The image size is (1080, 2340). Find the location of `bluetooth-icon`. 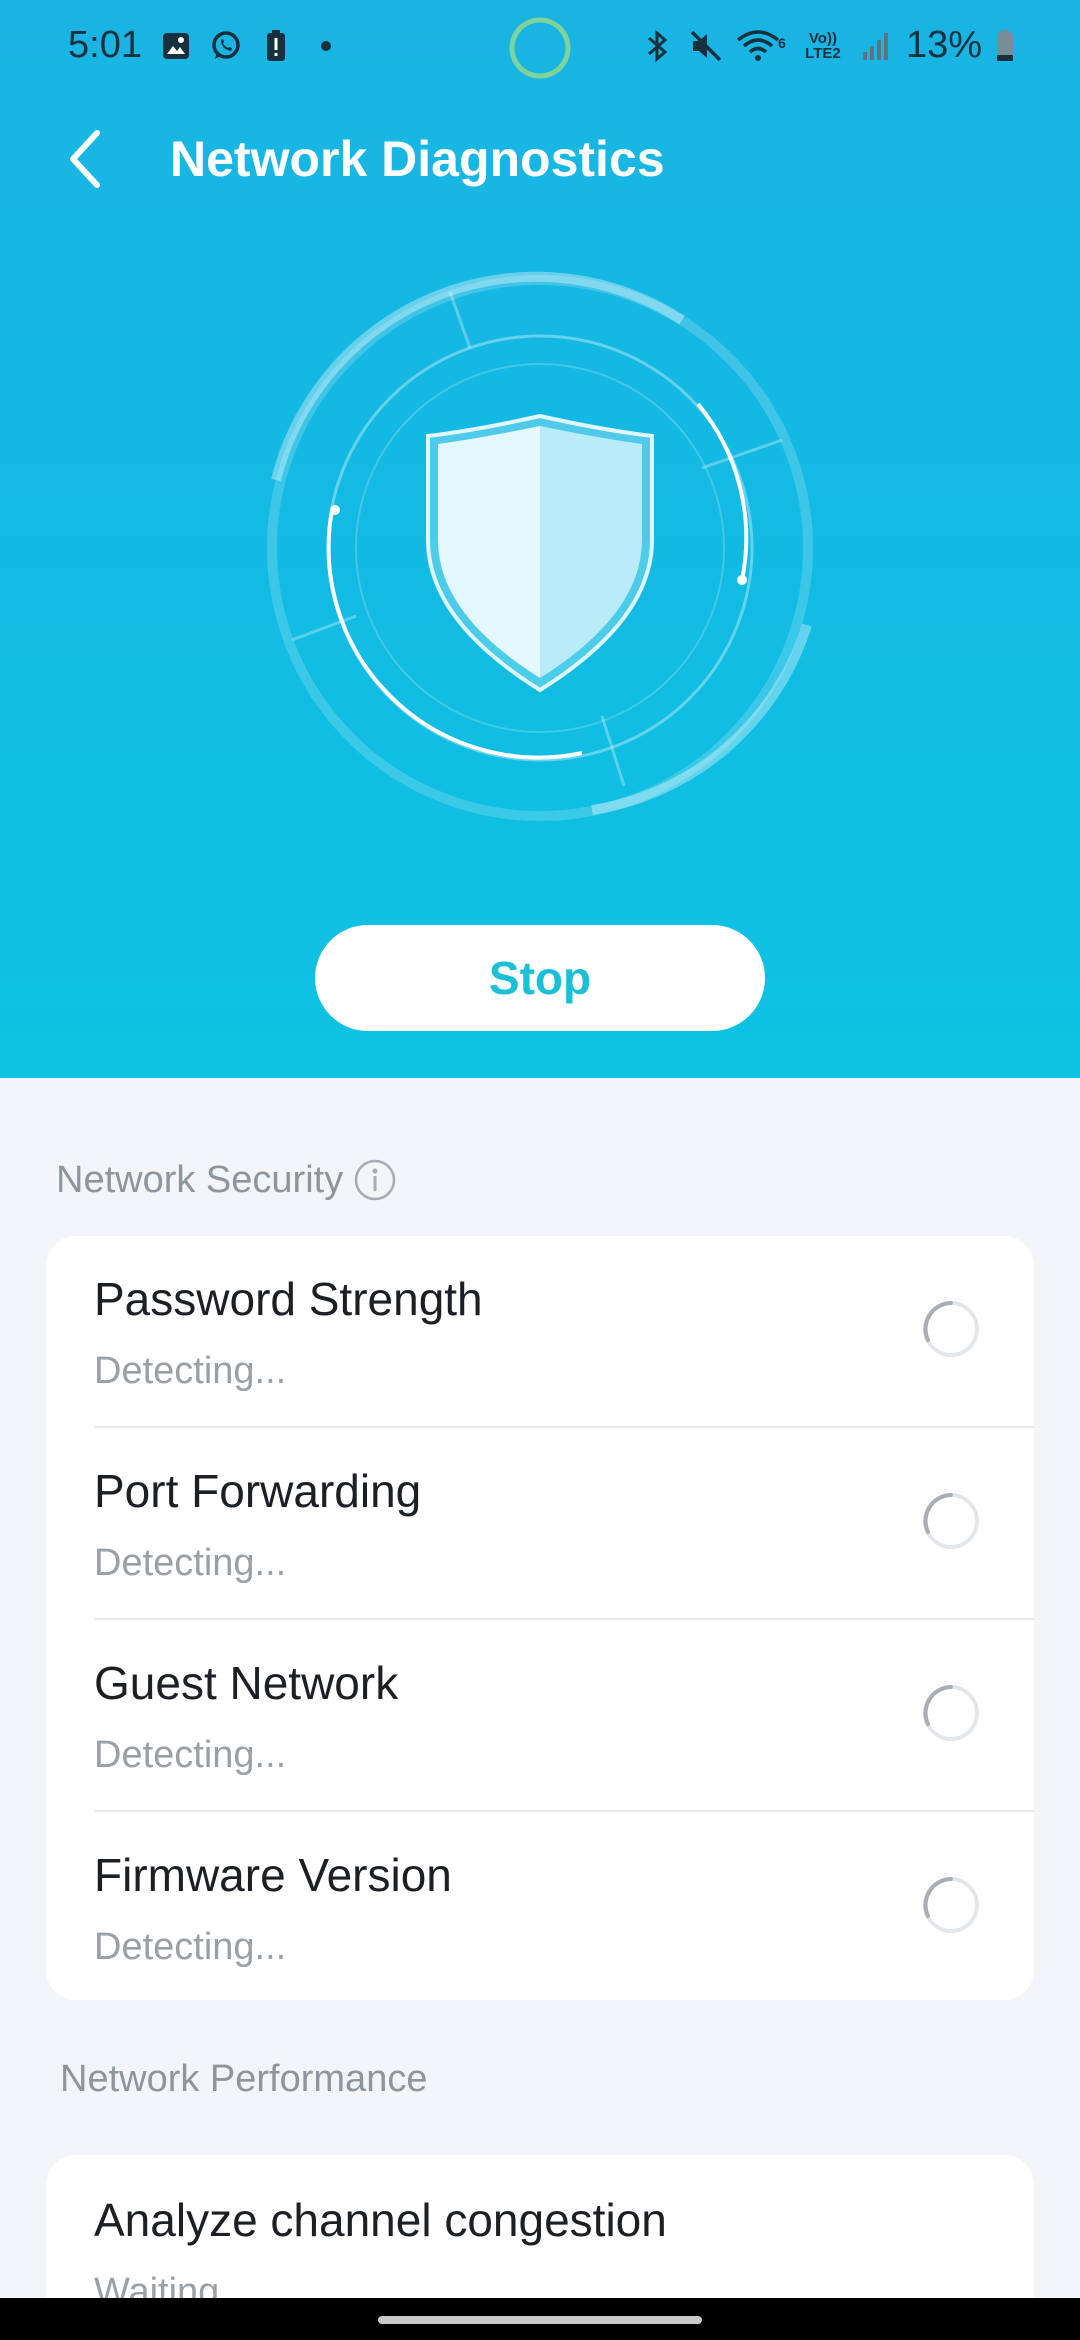

bluetooth-icon is located at coordinates (658, 46).